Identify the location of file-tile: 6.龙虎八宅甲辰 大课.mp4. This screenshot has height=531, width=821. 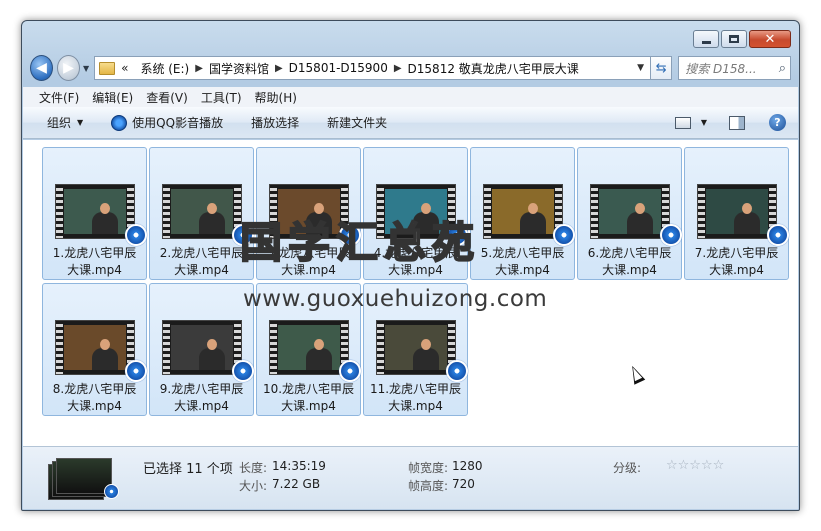
(629, 213).